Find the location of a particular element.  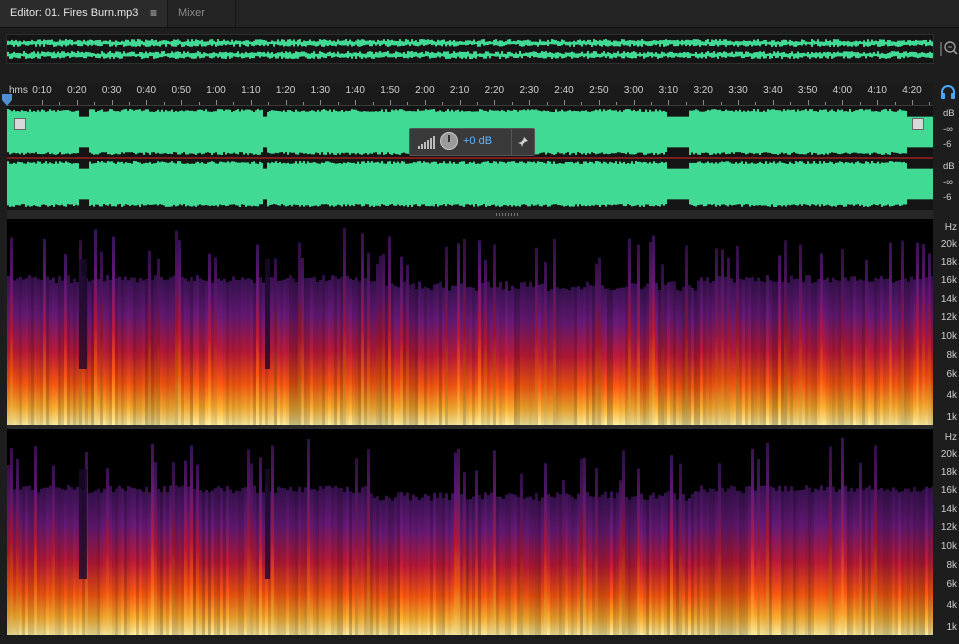

frequency-label: 14k is located at coordinates (948, 509).